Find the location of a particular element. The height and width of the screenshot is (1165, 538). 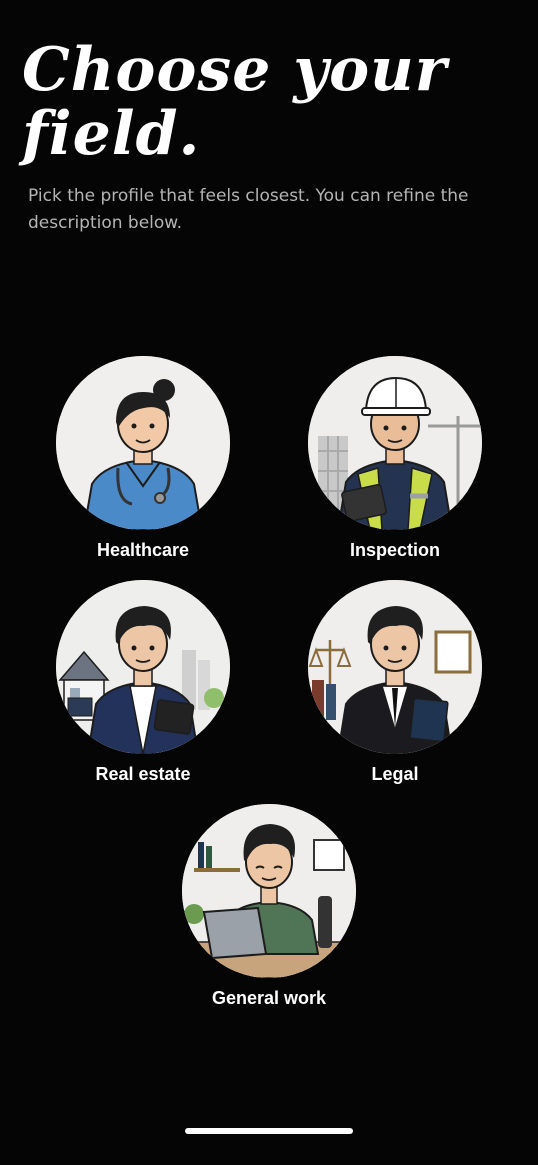

home-indicator is located at coordinates (269, 1131).